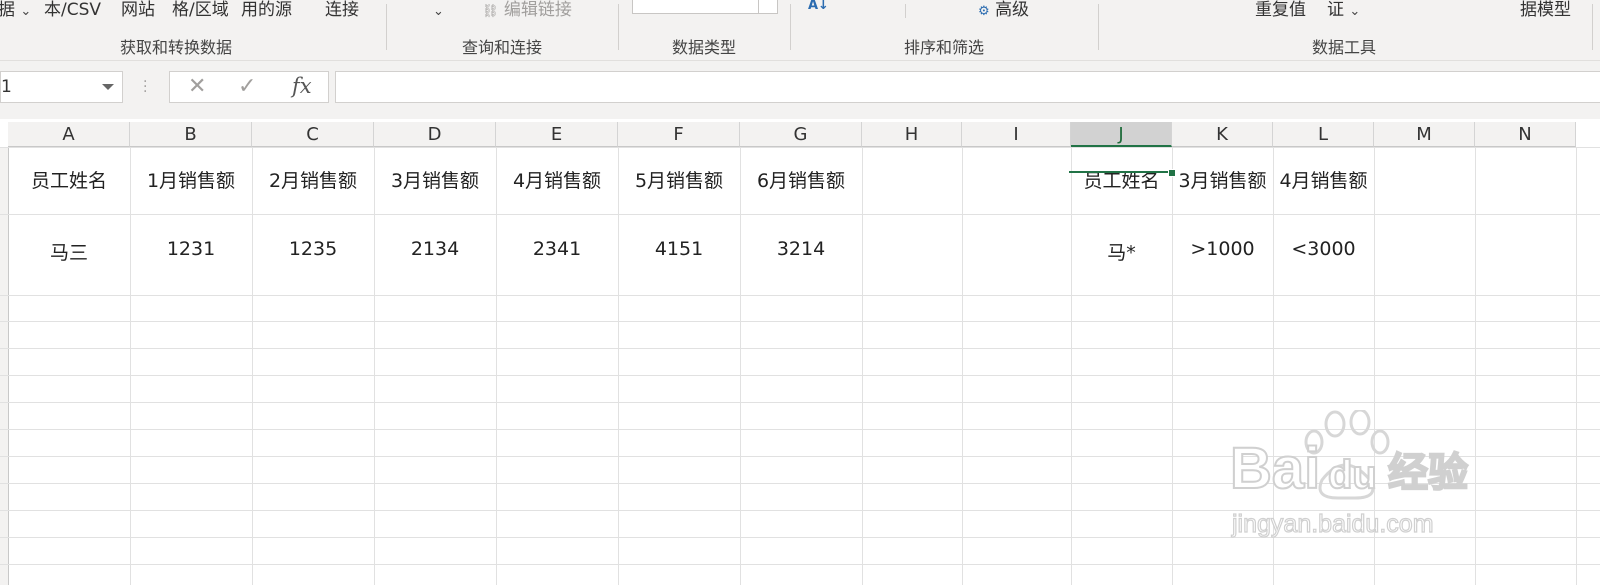 Image resolution: width=1600 pixels, height=585 pixels. What do you see at coordinates (490, 11) in the screenshot?
I see `link-icon: ⛓` at bounding box center [490, 11].